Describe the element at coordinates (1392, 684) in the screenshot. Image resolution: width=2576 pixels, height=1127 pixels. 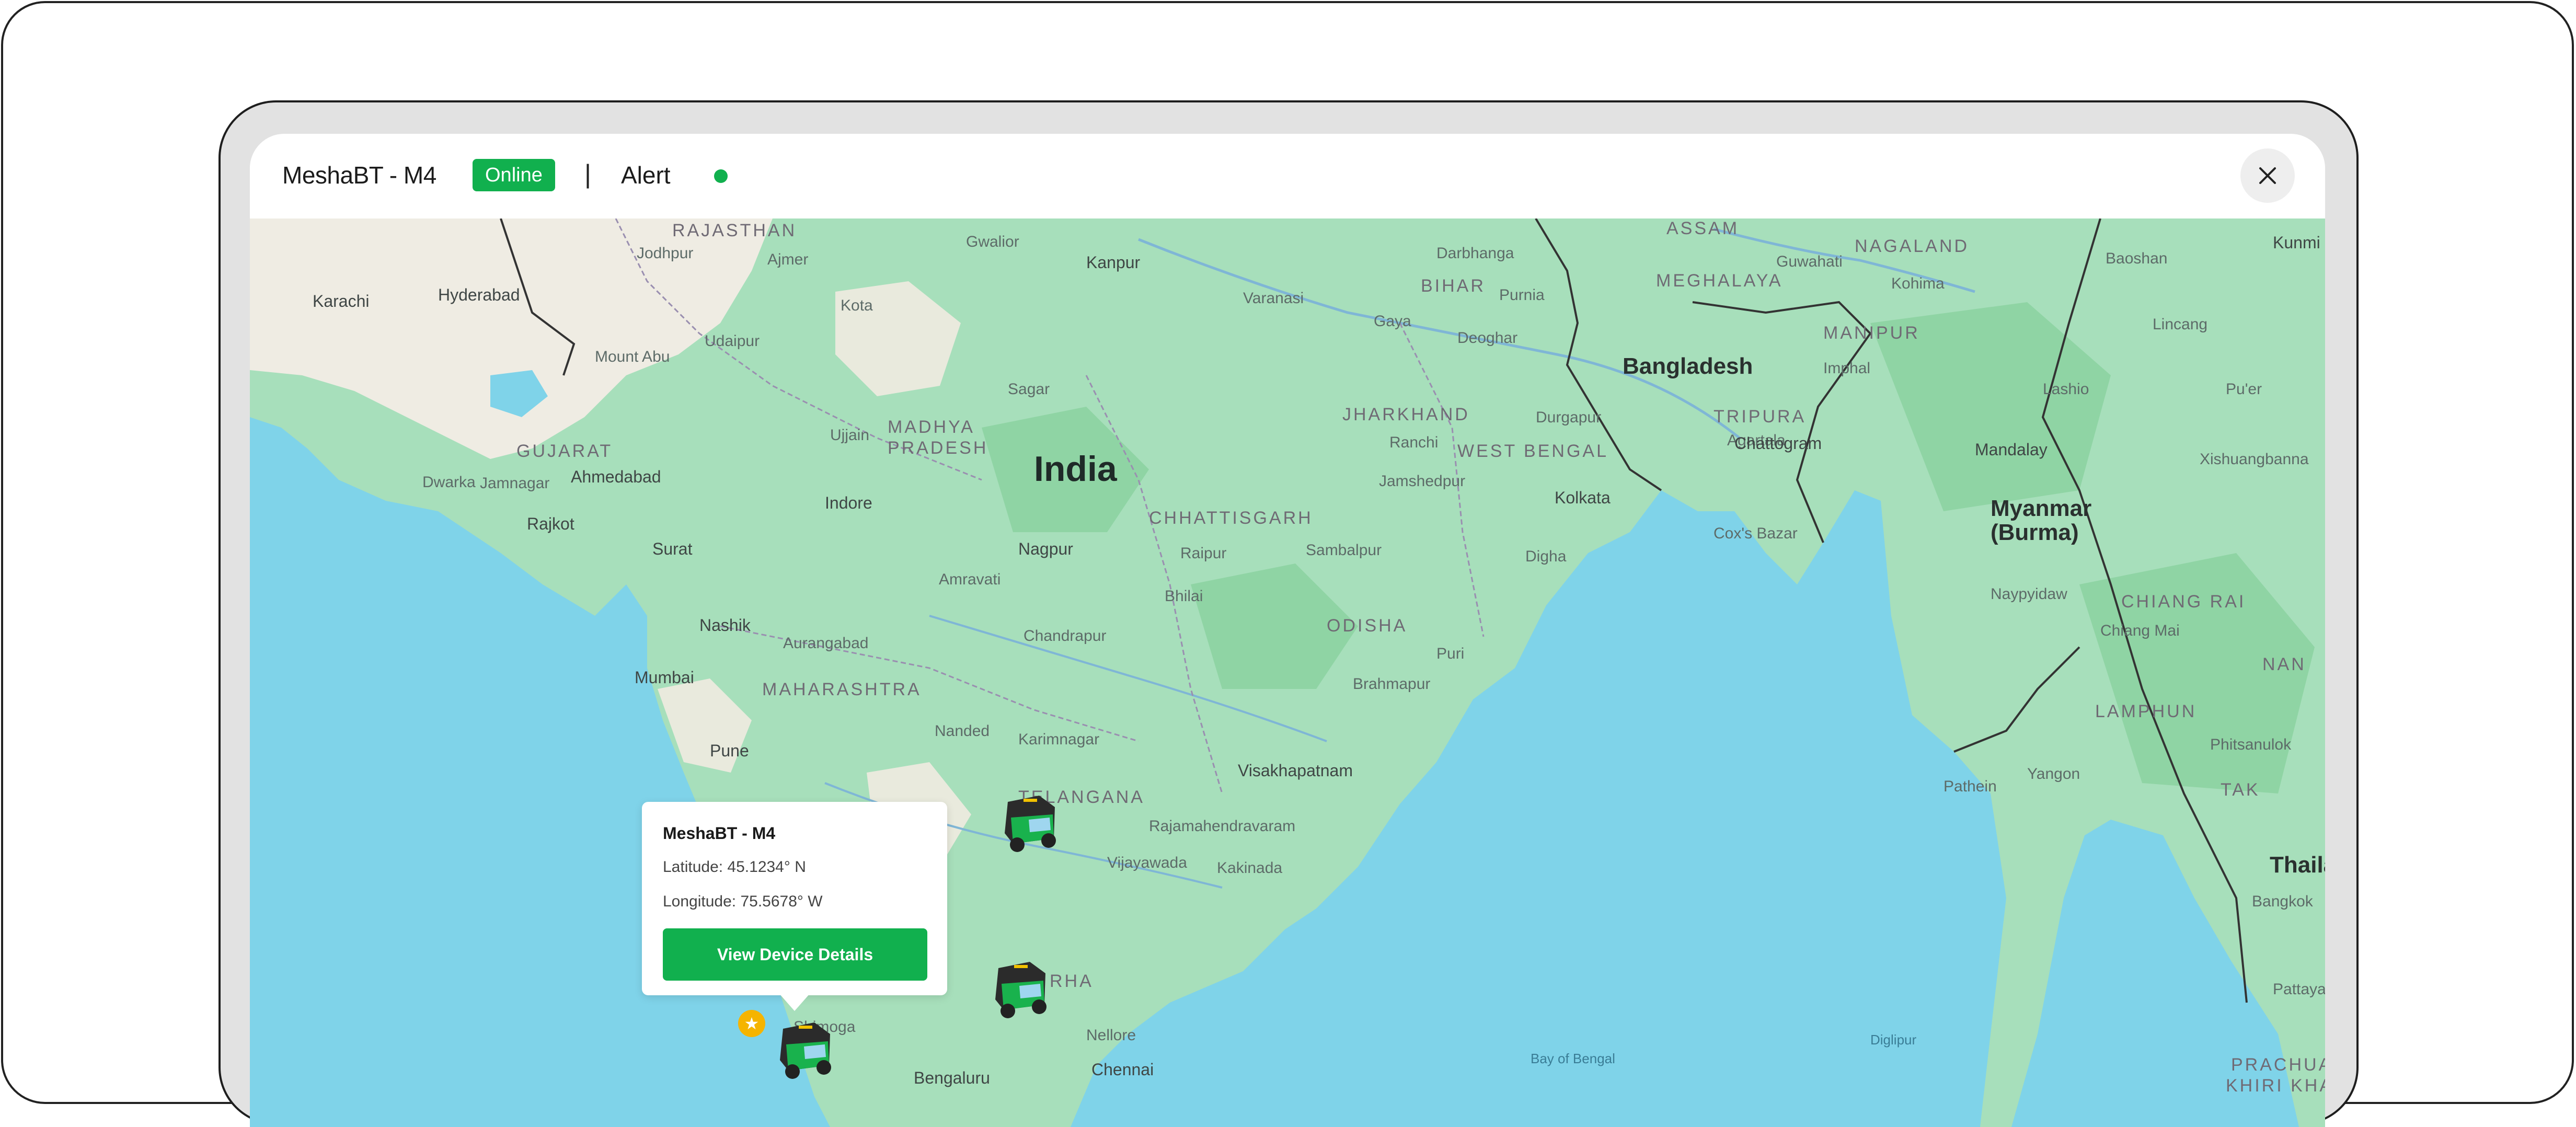
I see `map-label-brahmapur: Brahmapur` at that location.